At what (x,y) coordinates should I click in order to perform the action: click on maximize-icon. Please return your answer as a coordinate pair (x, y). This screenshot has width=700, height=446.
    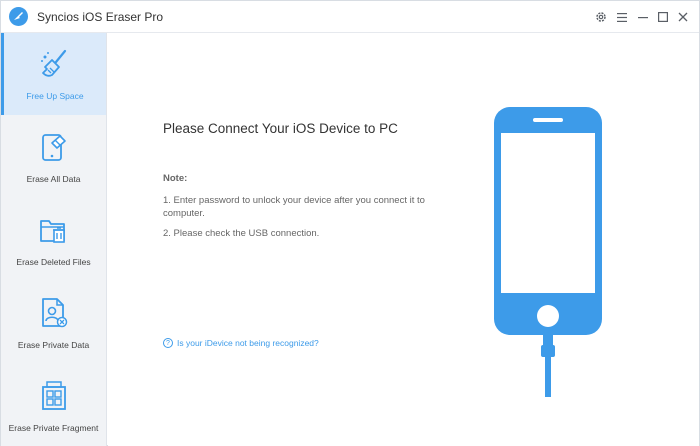
    Looking at the image, I should click on (663, 17).